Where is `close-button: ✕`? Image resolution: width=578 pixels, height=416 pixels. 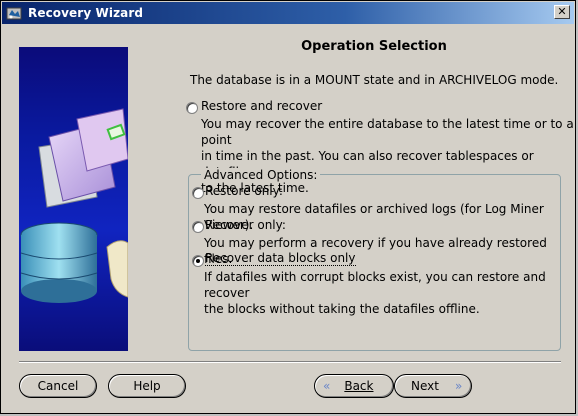 close-button: ✕ is located at coordinates (562, 12).